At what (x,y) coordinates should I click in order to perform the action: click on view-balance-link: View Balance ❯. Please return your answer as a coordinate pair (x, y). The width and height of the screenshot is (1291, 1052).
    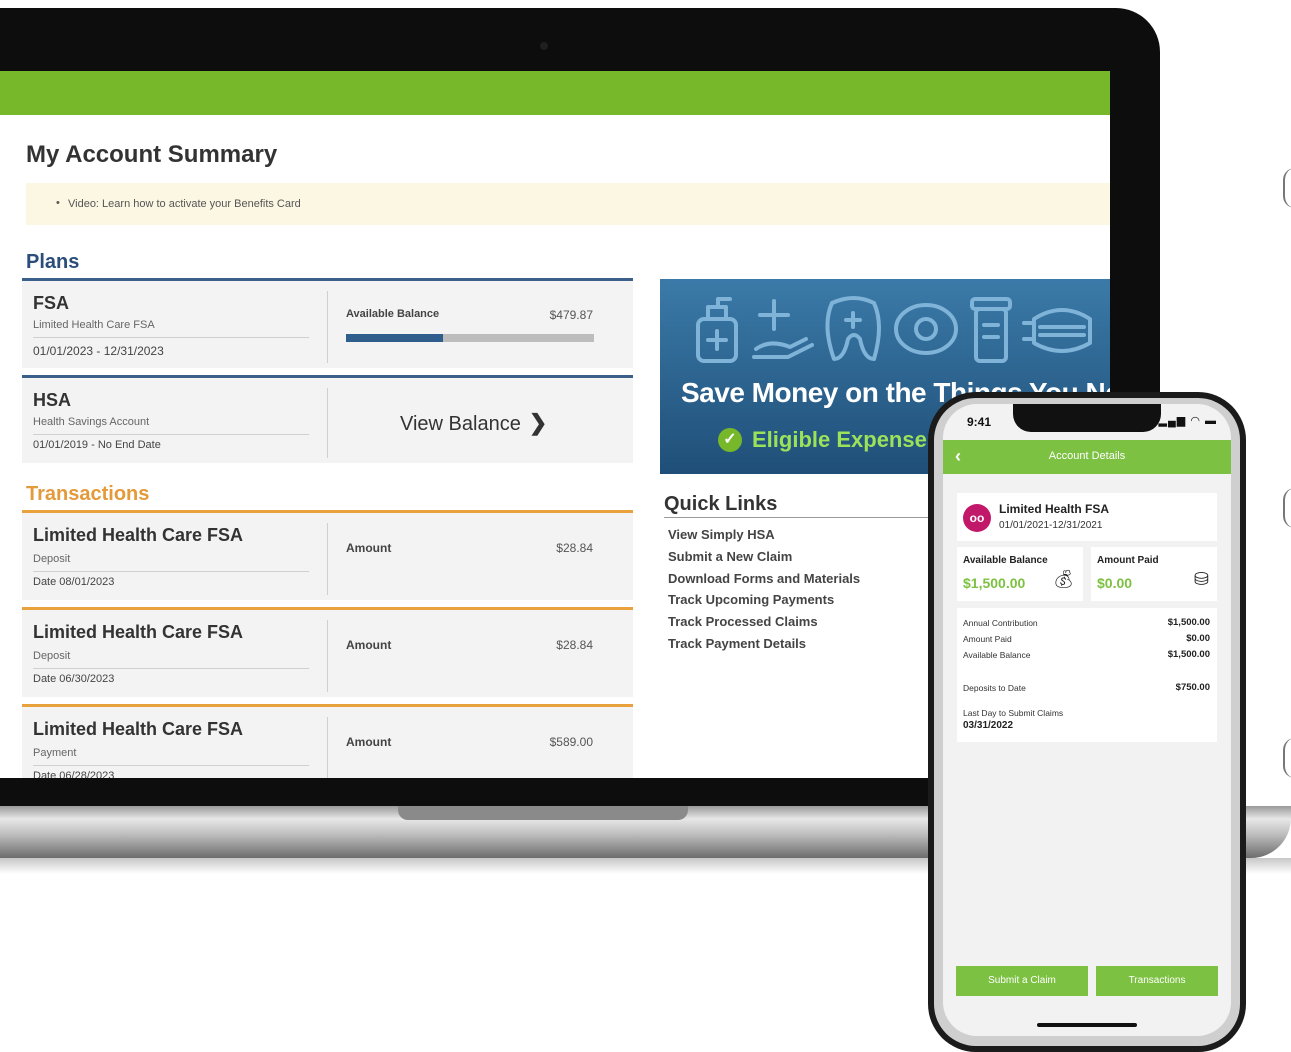
    Looking at the image, I should click on (473, 423).